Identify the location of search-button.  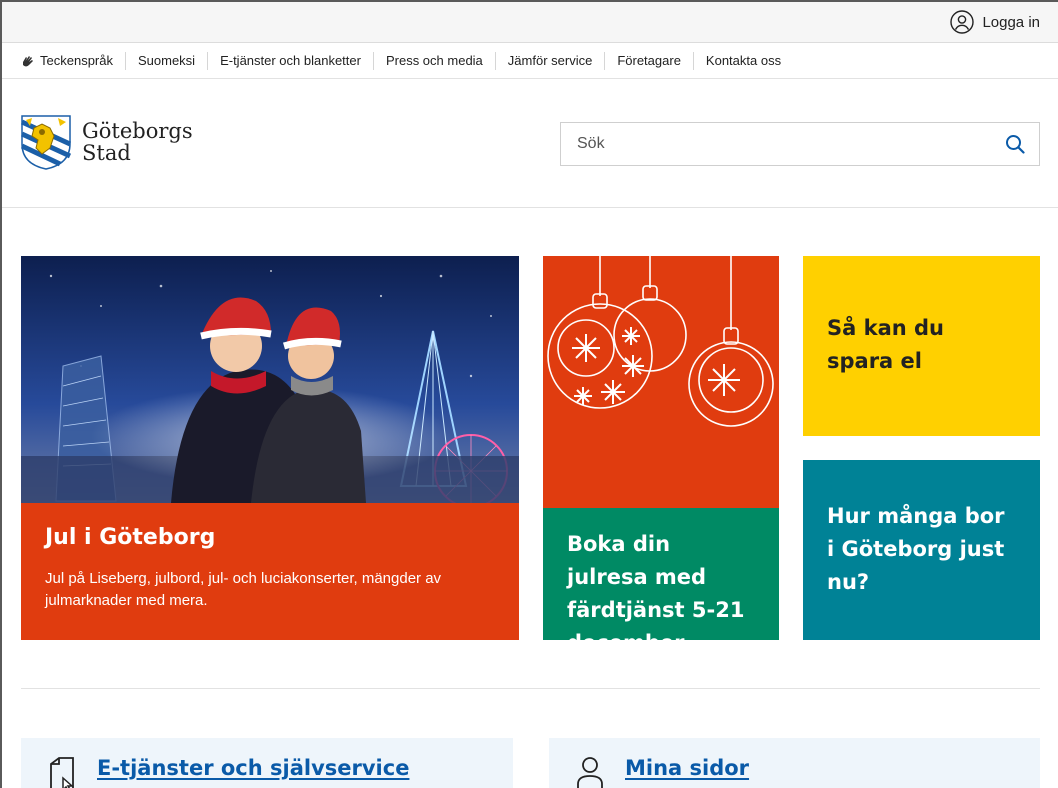
(1015, 144).